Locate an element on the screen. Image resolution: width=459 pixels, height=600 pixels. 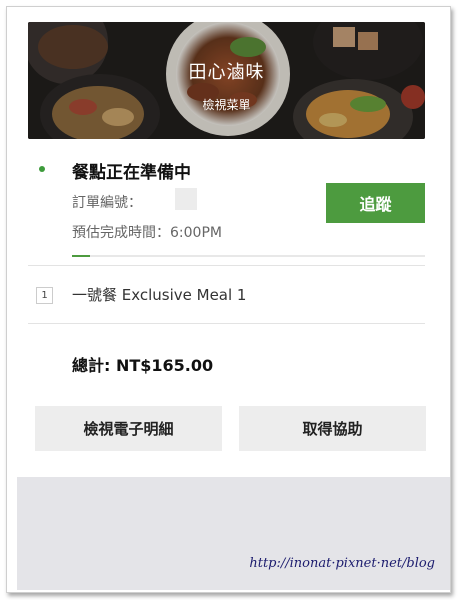
order-status: 餐點正在準備中 is located at coordinates (131, 173).